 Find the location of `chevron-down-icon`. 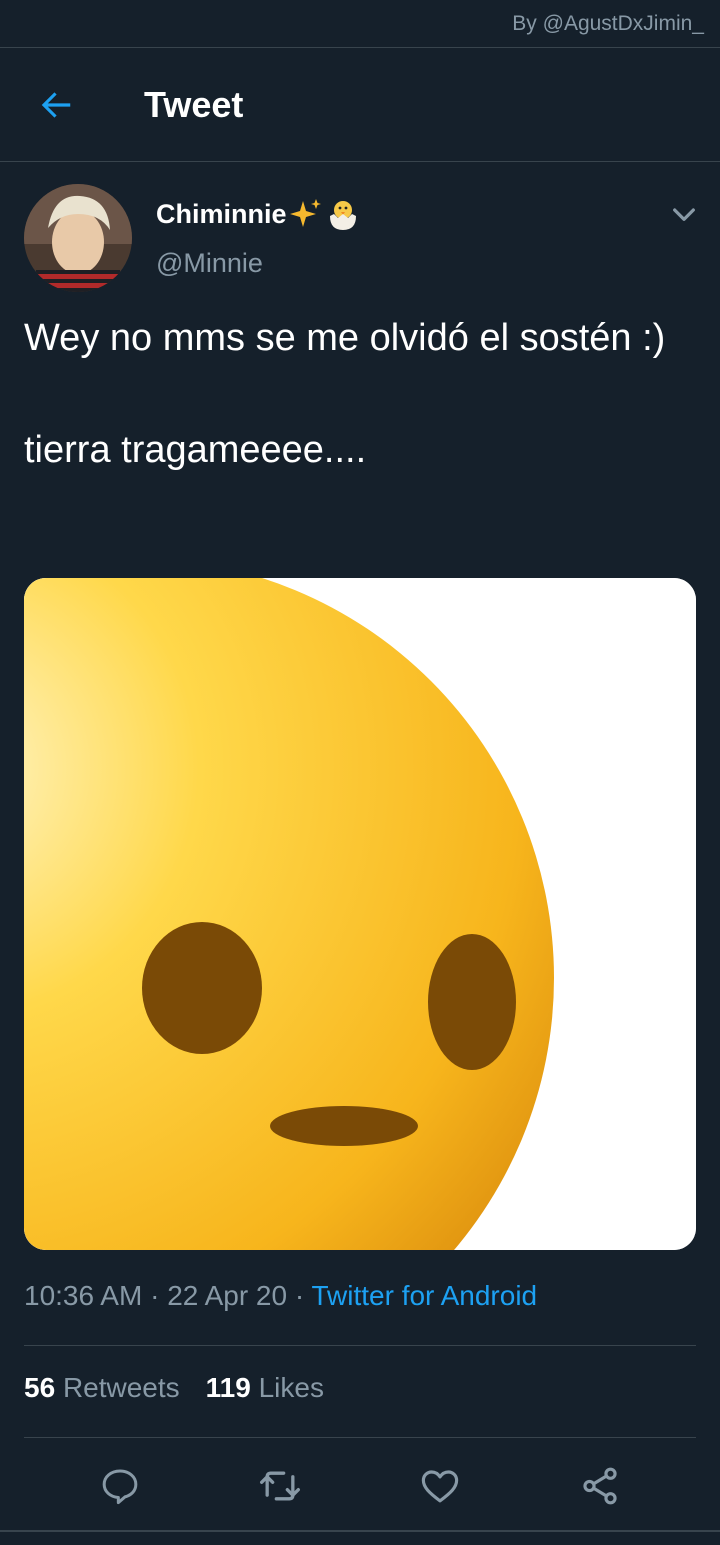

chevron-down-icon is located at coordinates (684, 214).